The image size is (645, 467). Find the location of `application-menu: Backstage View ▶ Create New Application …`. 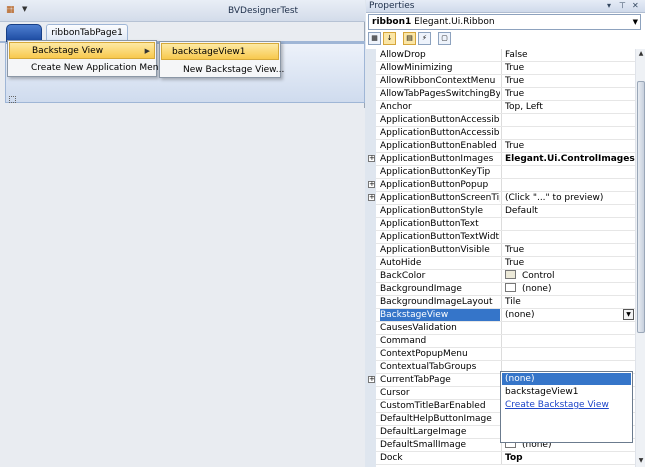

application-menu: Backstage View ▶ Create New Application … is located at coordinates (85, 58).